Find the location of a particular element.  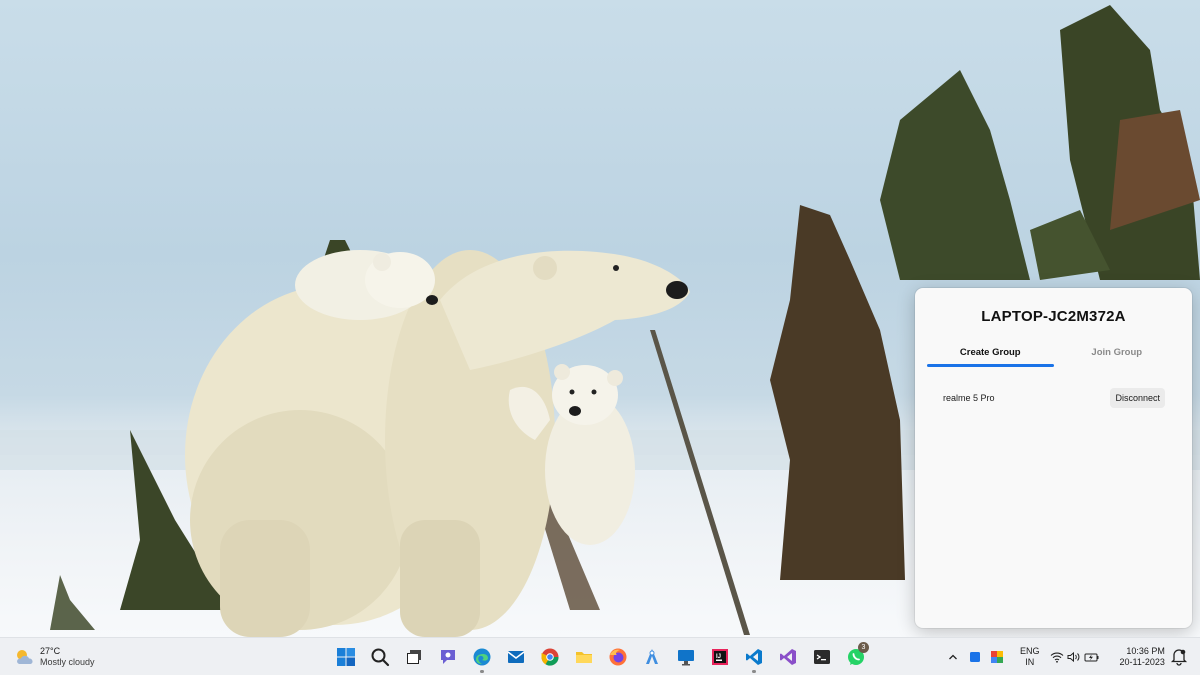

mail-icon is located at coordinates (516, 657).